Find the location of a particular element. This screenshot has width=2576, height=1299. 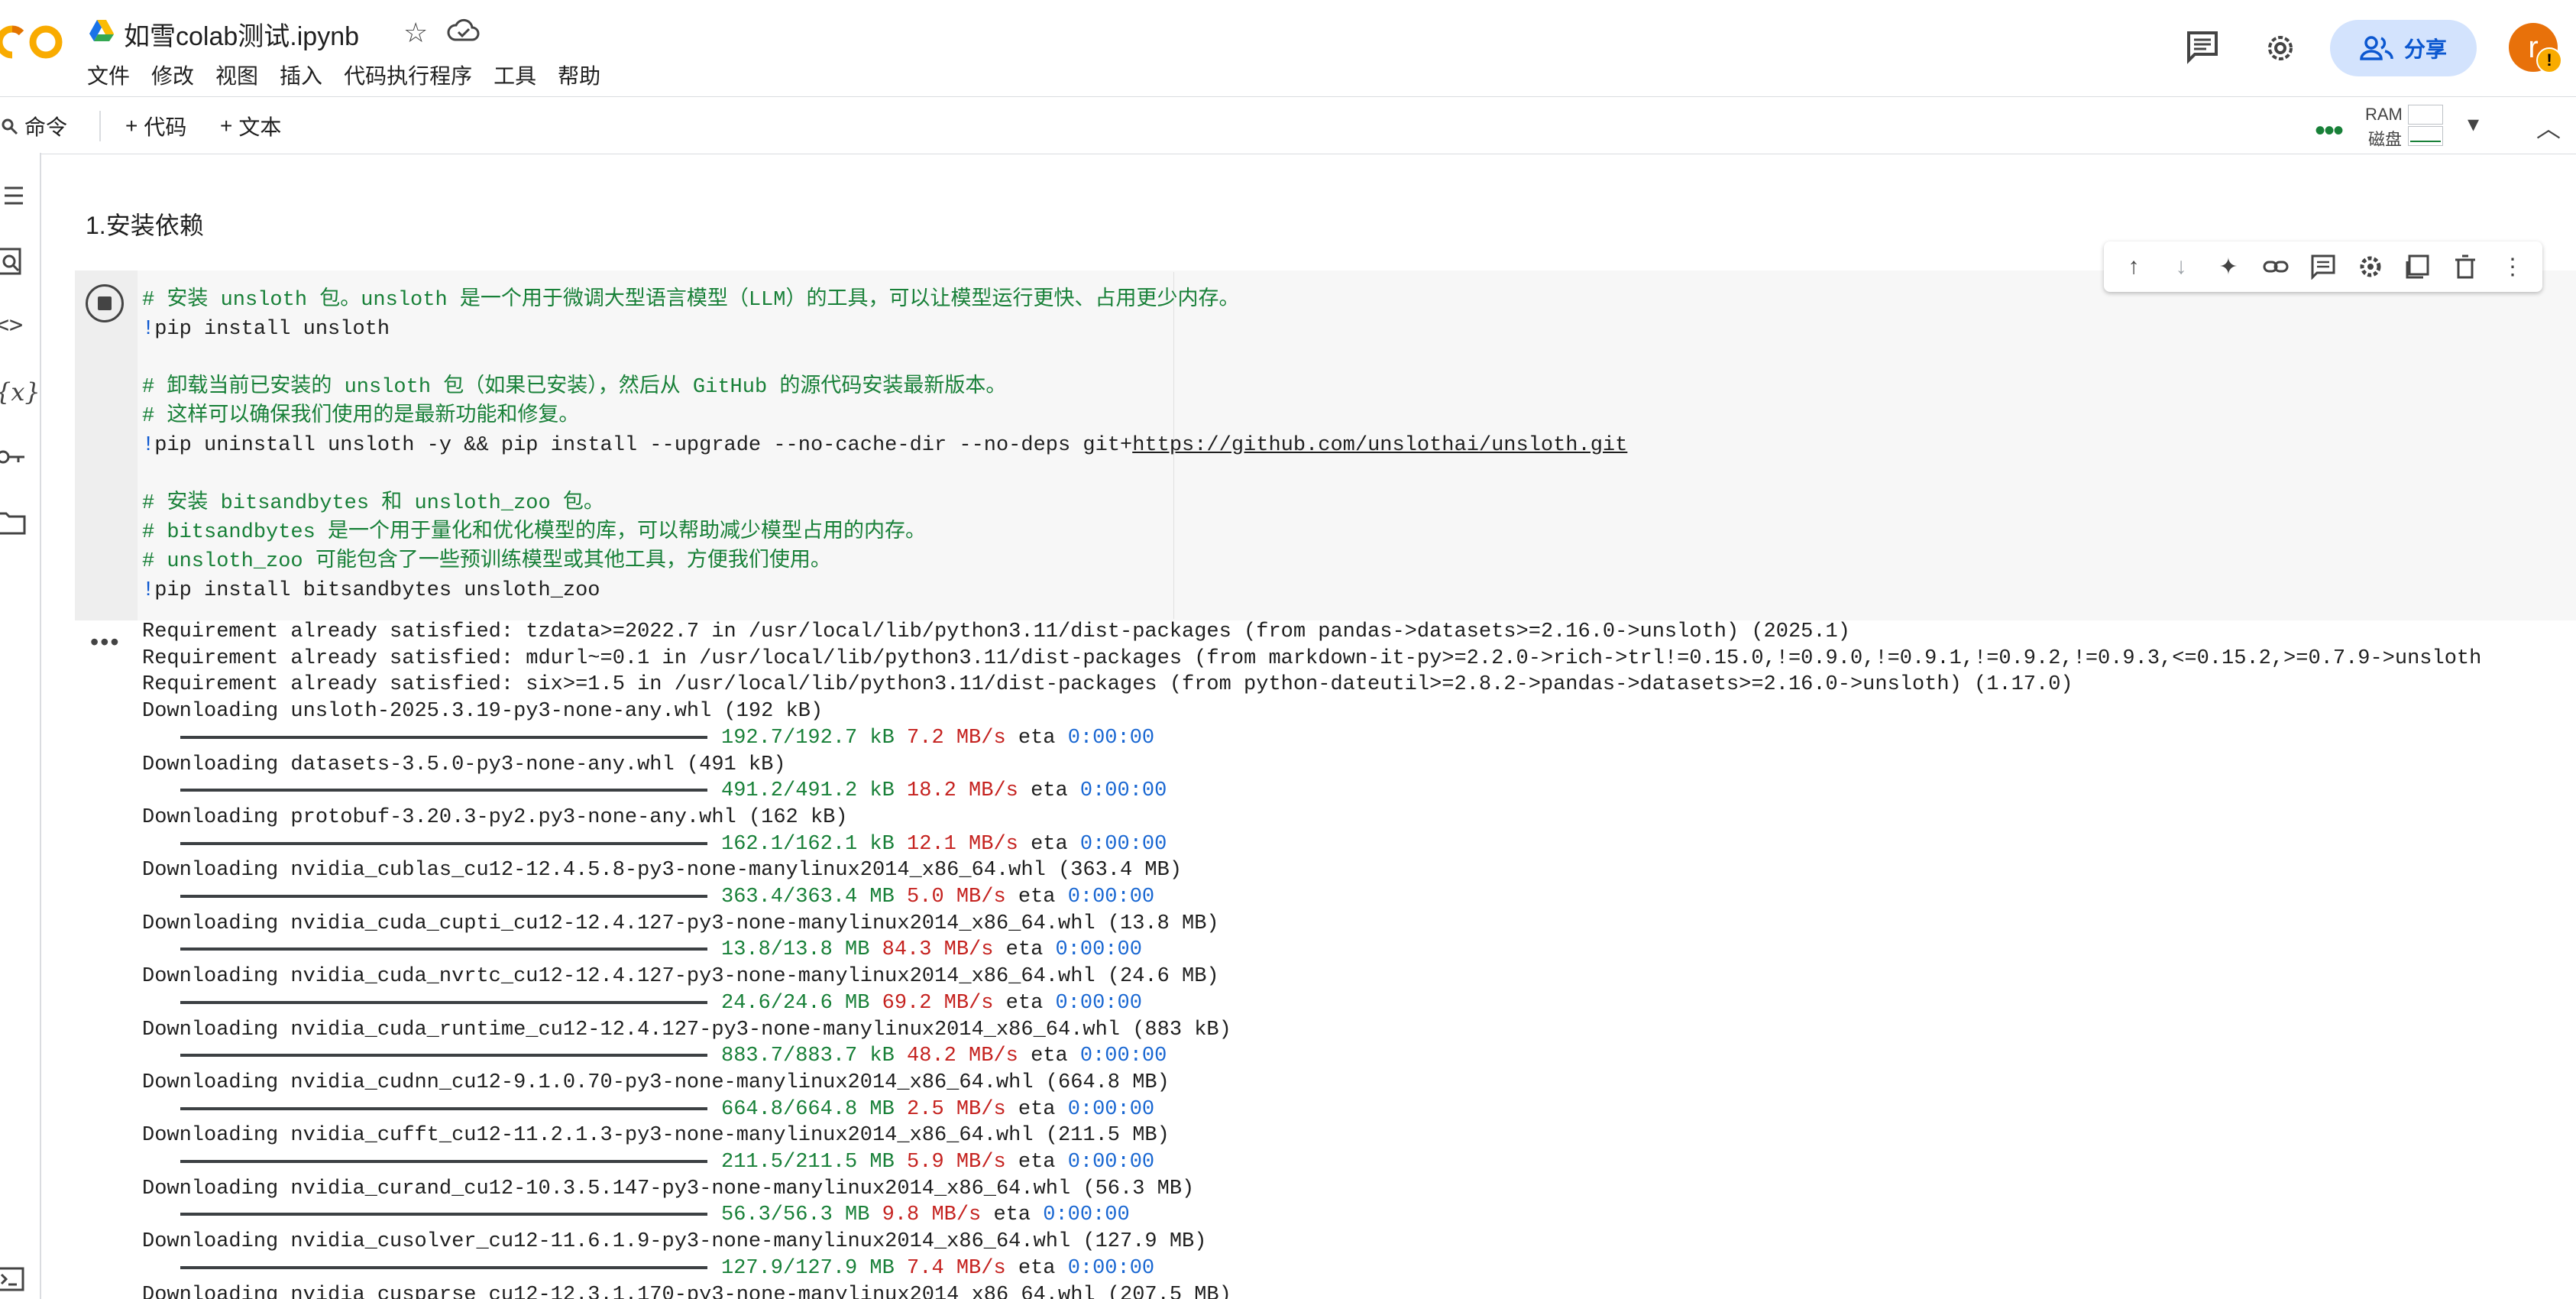

code-comment: # unsloth_zoo 可能包含了一些预训练模型或其他工具，方便我们使用。 is located at coordinates (486, 561).